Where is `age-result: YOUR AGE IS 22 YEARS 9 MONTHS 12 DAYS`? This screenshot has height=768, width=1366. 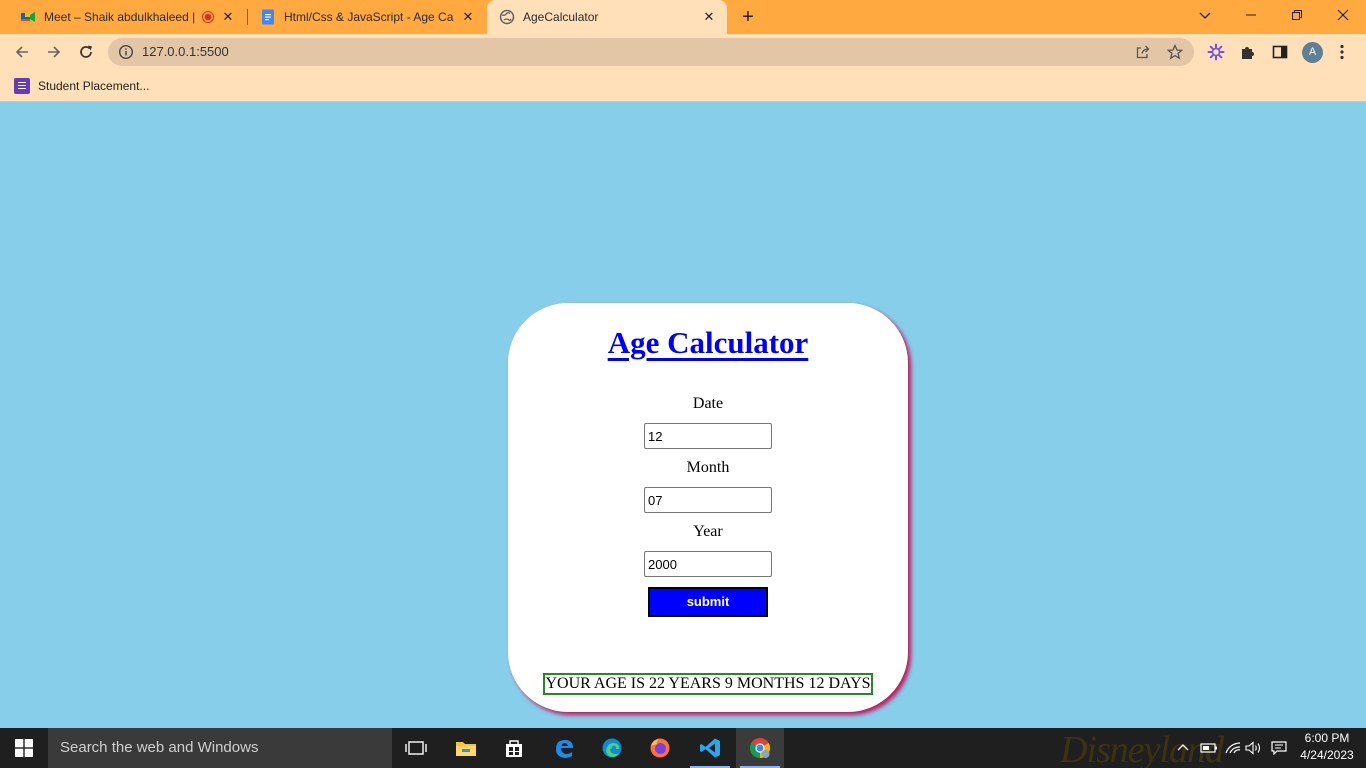 age-result: YOUR AGE IS 22 YEARS 9 MONTHS 12 DAYS is located at coordinates (708, 684).